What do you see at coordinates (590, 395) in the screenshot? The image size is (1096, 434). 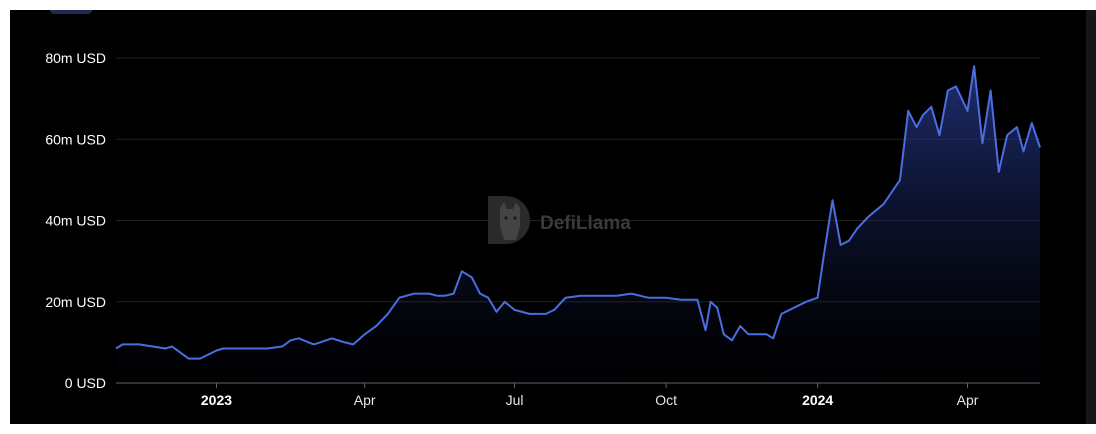 I see `x-axis: 2023 Apr Jul Oct 2024 Apr` at bounding box center [590, 395].